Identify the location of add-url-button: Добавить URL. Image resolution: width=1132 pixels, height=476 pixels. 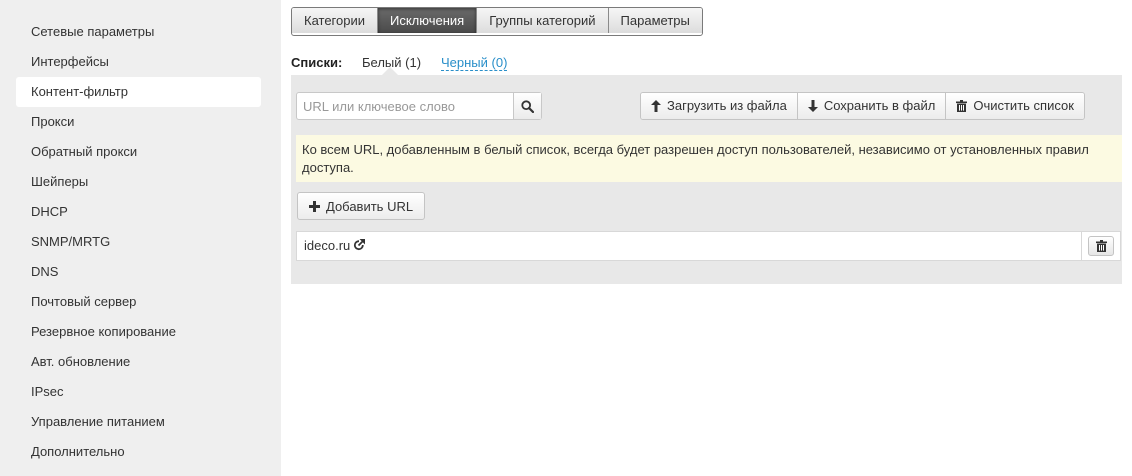
(361, 206).